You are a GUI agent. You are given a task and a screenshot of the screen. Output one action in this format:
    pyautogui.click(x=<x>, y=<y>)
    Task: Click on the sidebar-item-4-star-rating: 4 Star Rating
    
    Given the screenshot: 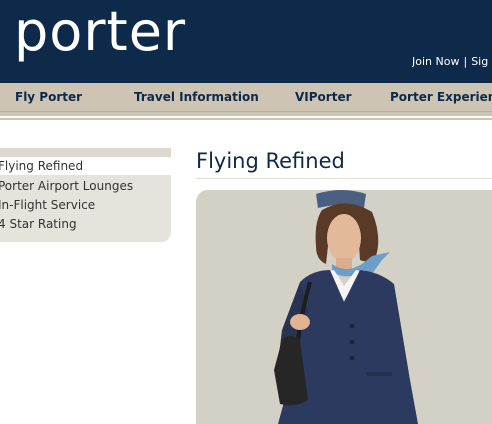 What is the action you would take?
    pyautogui.click(x=38, y=224)
    